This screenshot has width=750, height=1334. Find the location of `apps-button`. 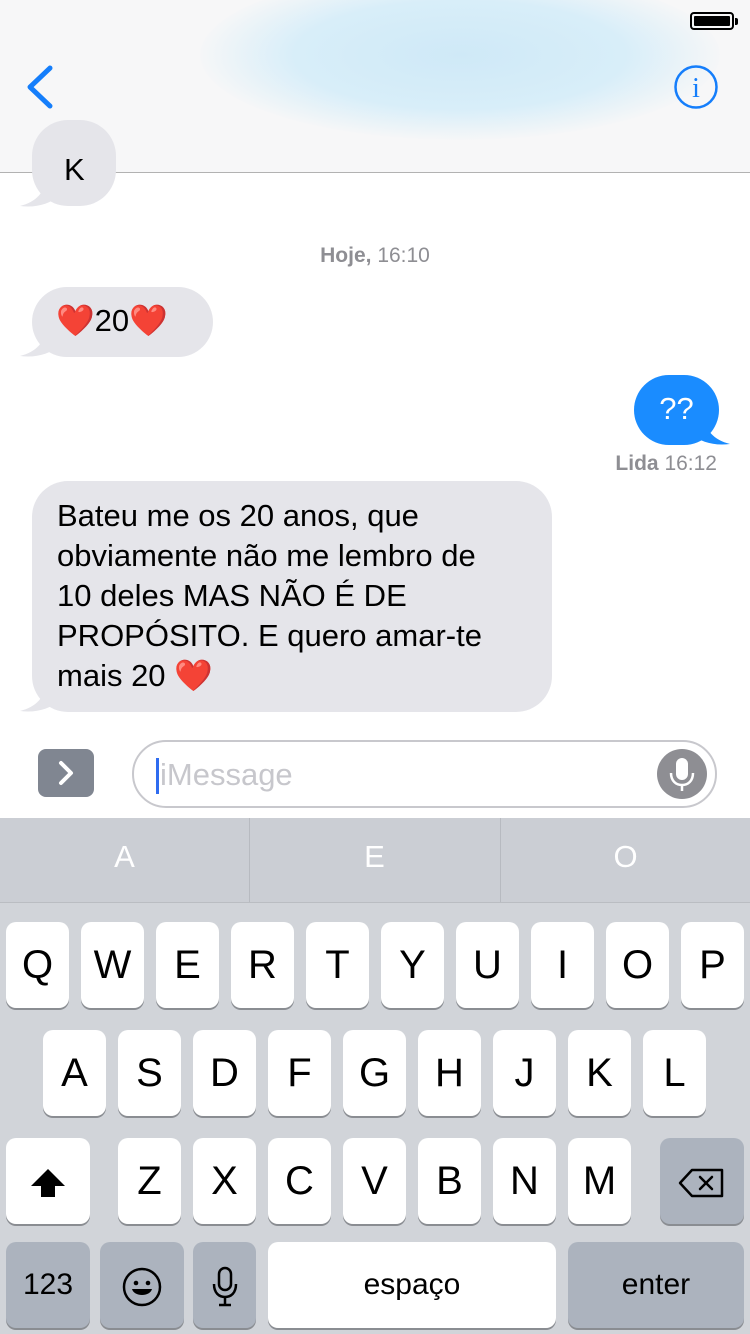

apps-button is located at coordinates (66, 773).